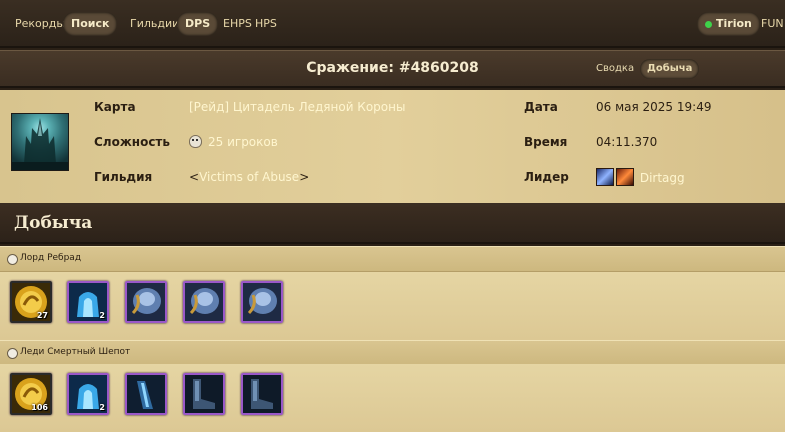  Describe the element at coordinates (132, 142) in the screenshot. I see `difficulty-label: Сложность` at that location.